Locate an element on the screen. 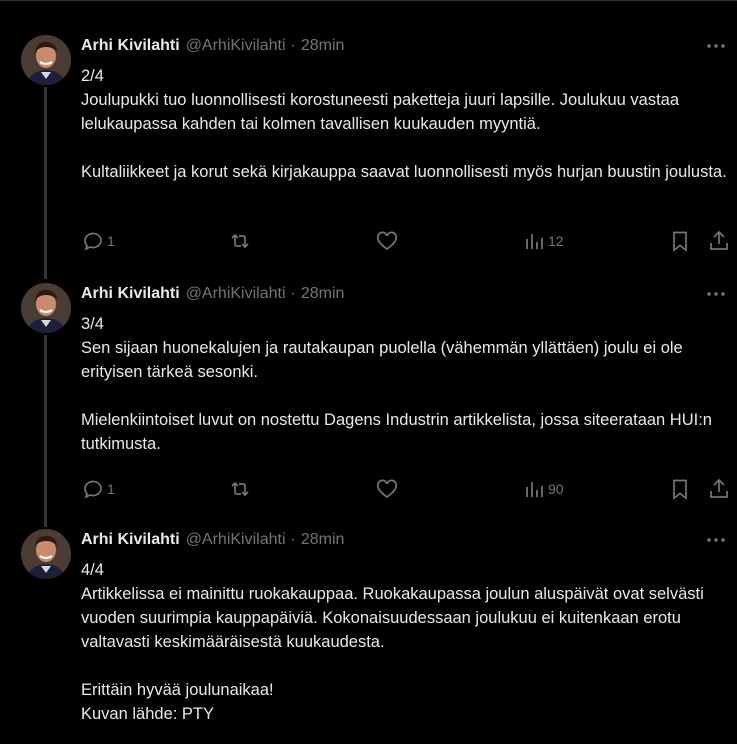  tweet-actions: 1 90 is located at coordinates (404, 489).